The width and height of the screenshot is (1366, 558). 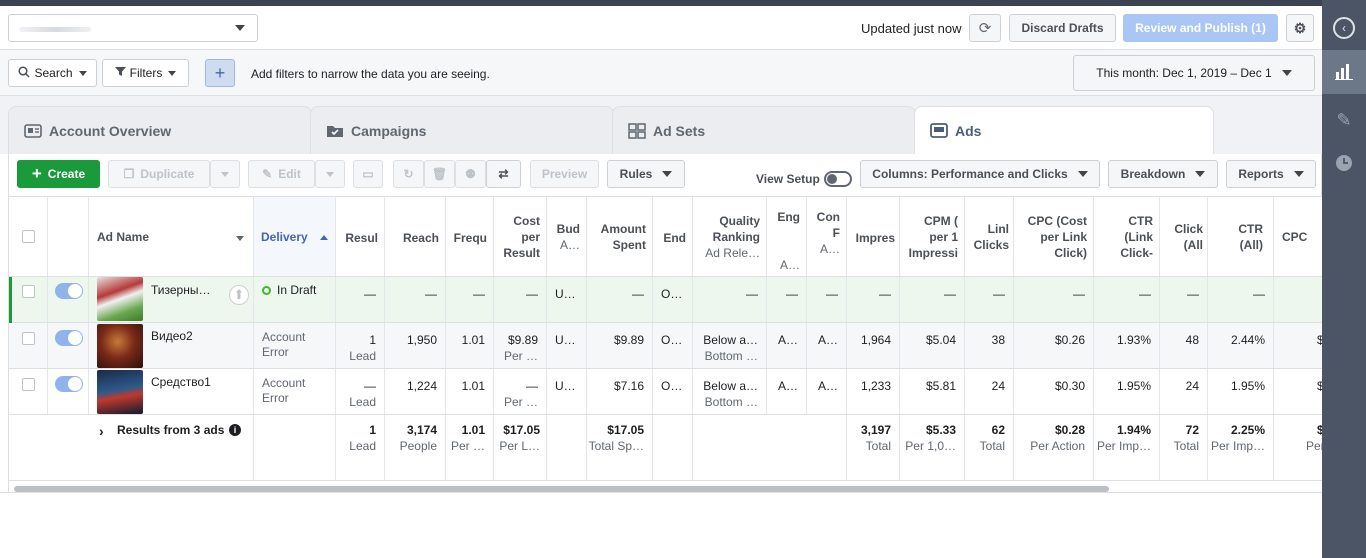 What do you see at coordinates (368, 174) in the screenshot?
I see `clipboard-button: ▭` at bounding box center [368, 174].